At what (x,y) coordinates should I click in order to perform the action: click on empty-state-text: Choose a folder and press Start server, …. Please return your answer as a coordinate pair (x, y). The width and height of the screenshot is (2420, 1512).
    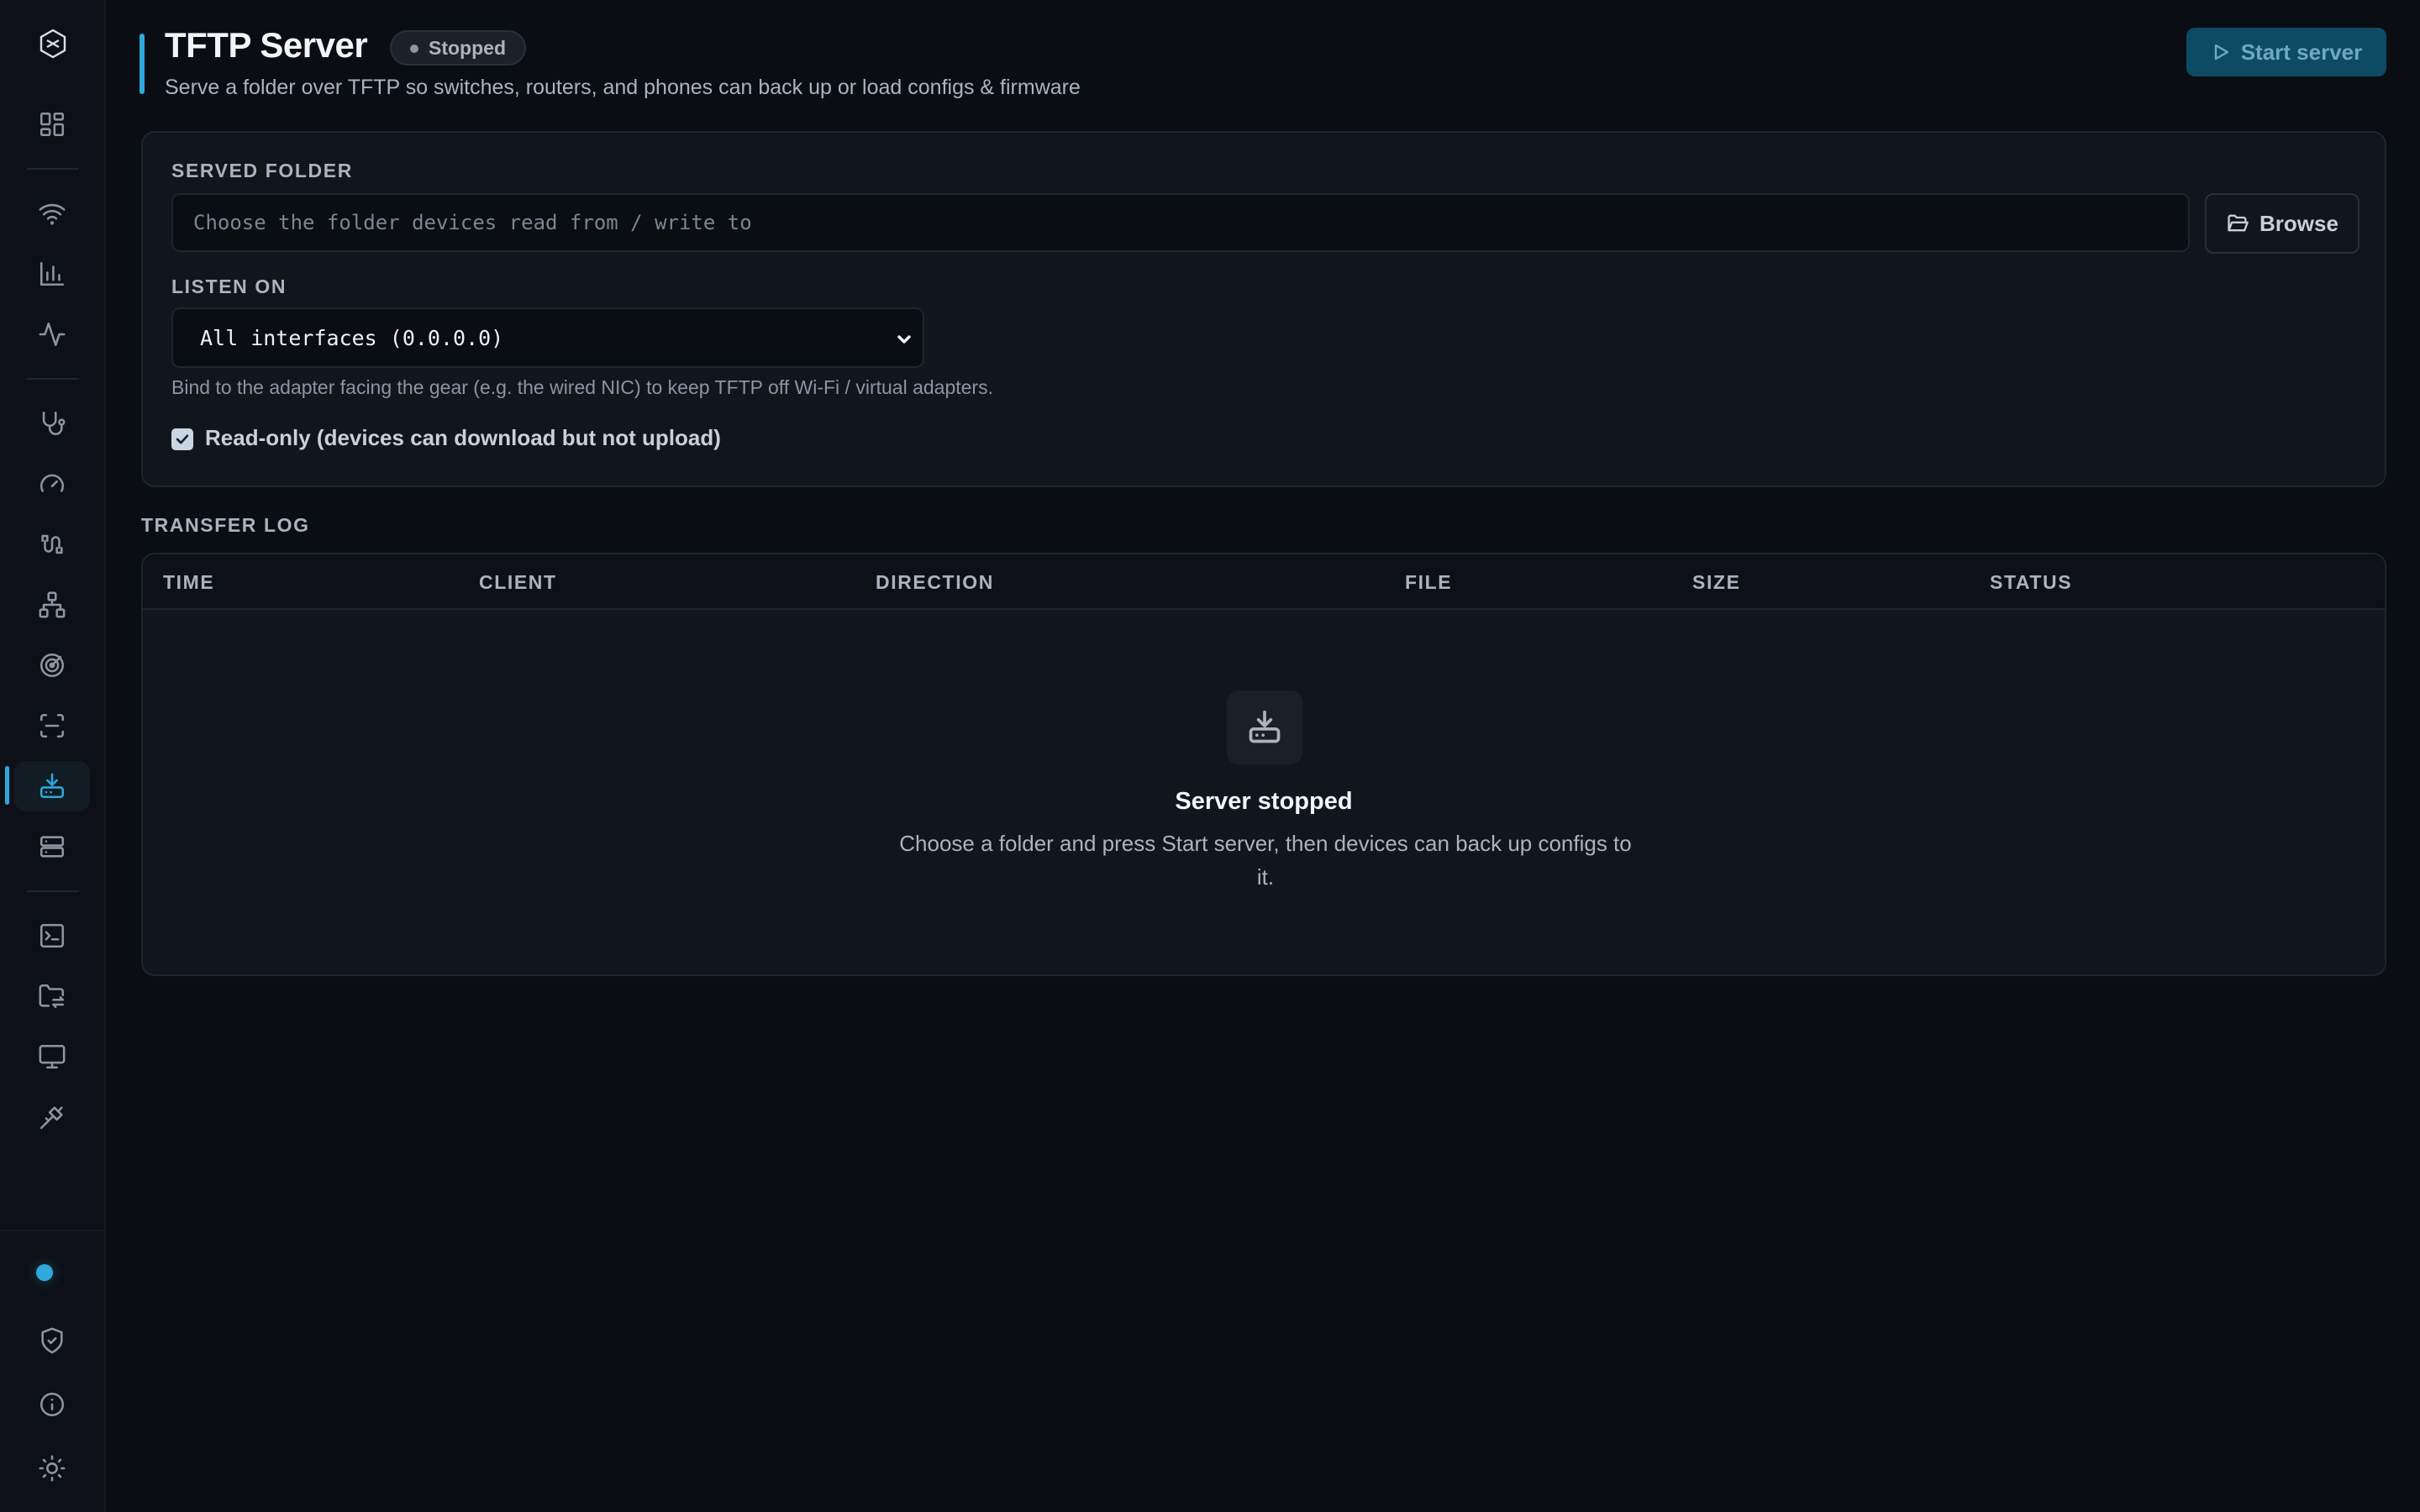
    Looking at the image, I should click on (1265, 860).